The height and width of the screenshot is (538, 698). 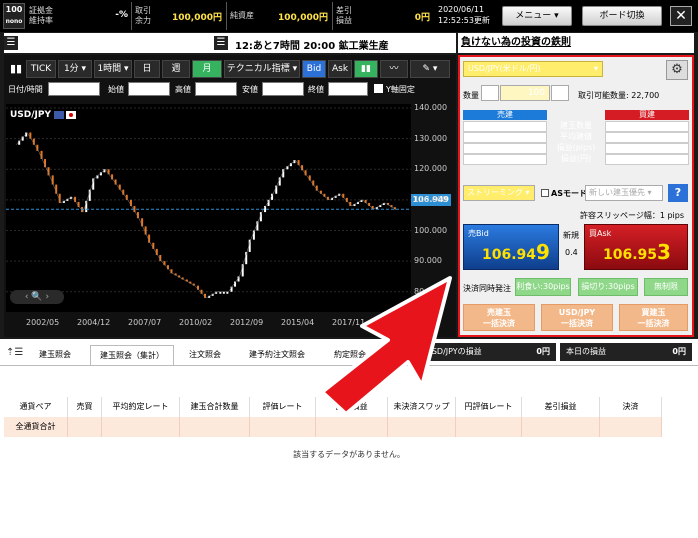 I want to click on column-header: 平均約定レート, so click(x=141, y=407).